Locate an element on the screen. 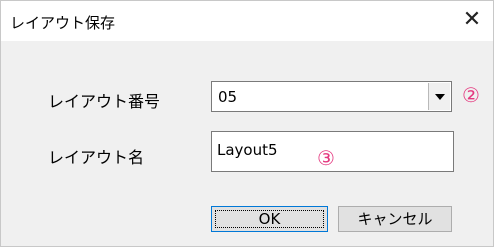 The width and height of the screenshot is (494, 247). layout-number-dropdown: 05 is located at coordinates (331, 96).